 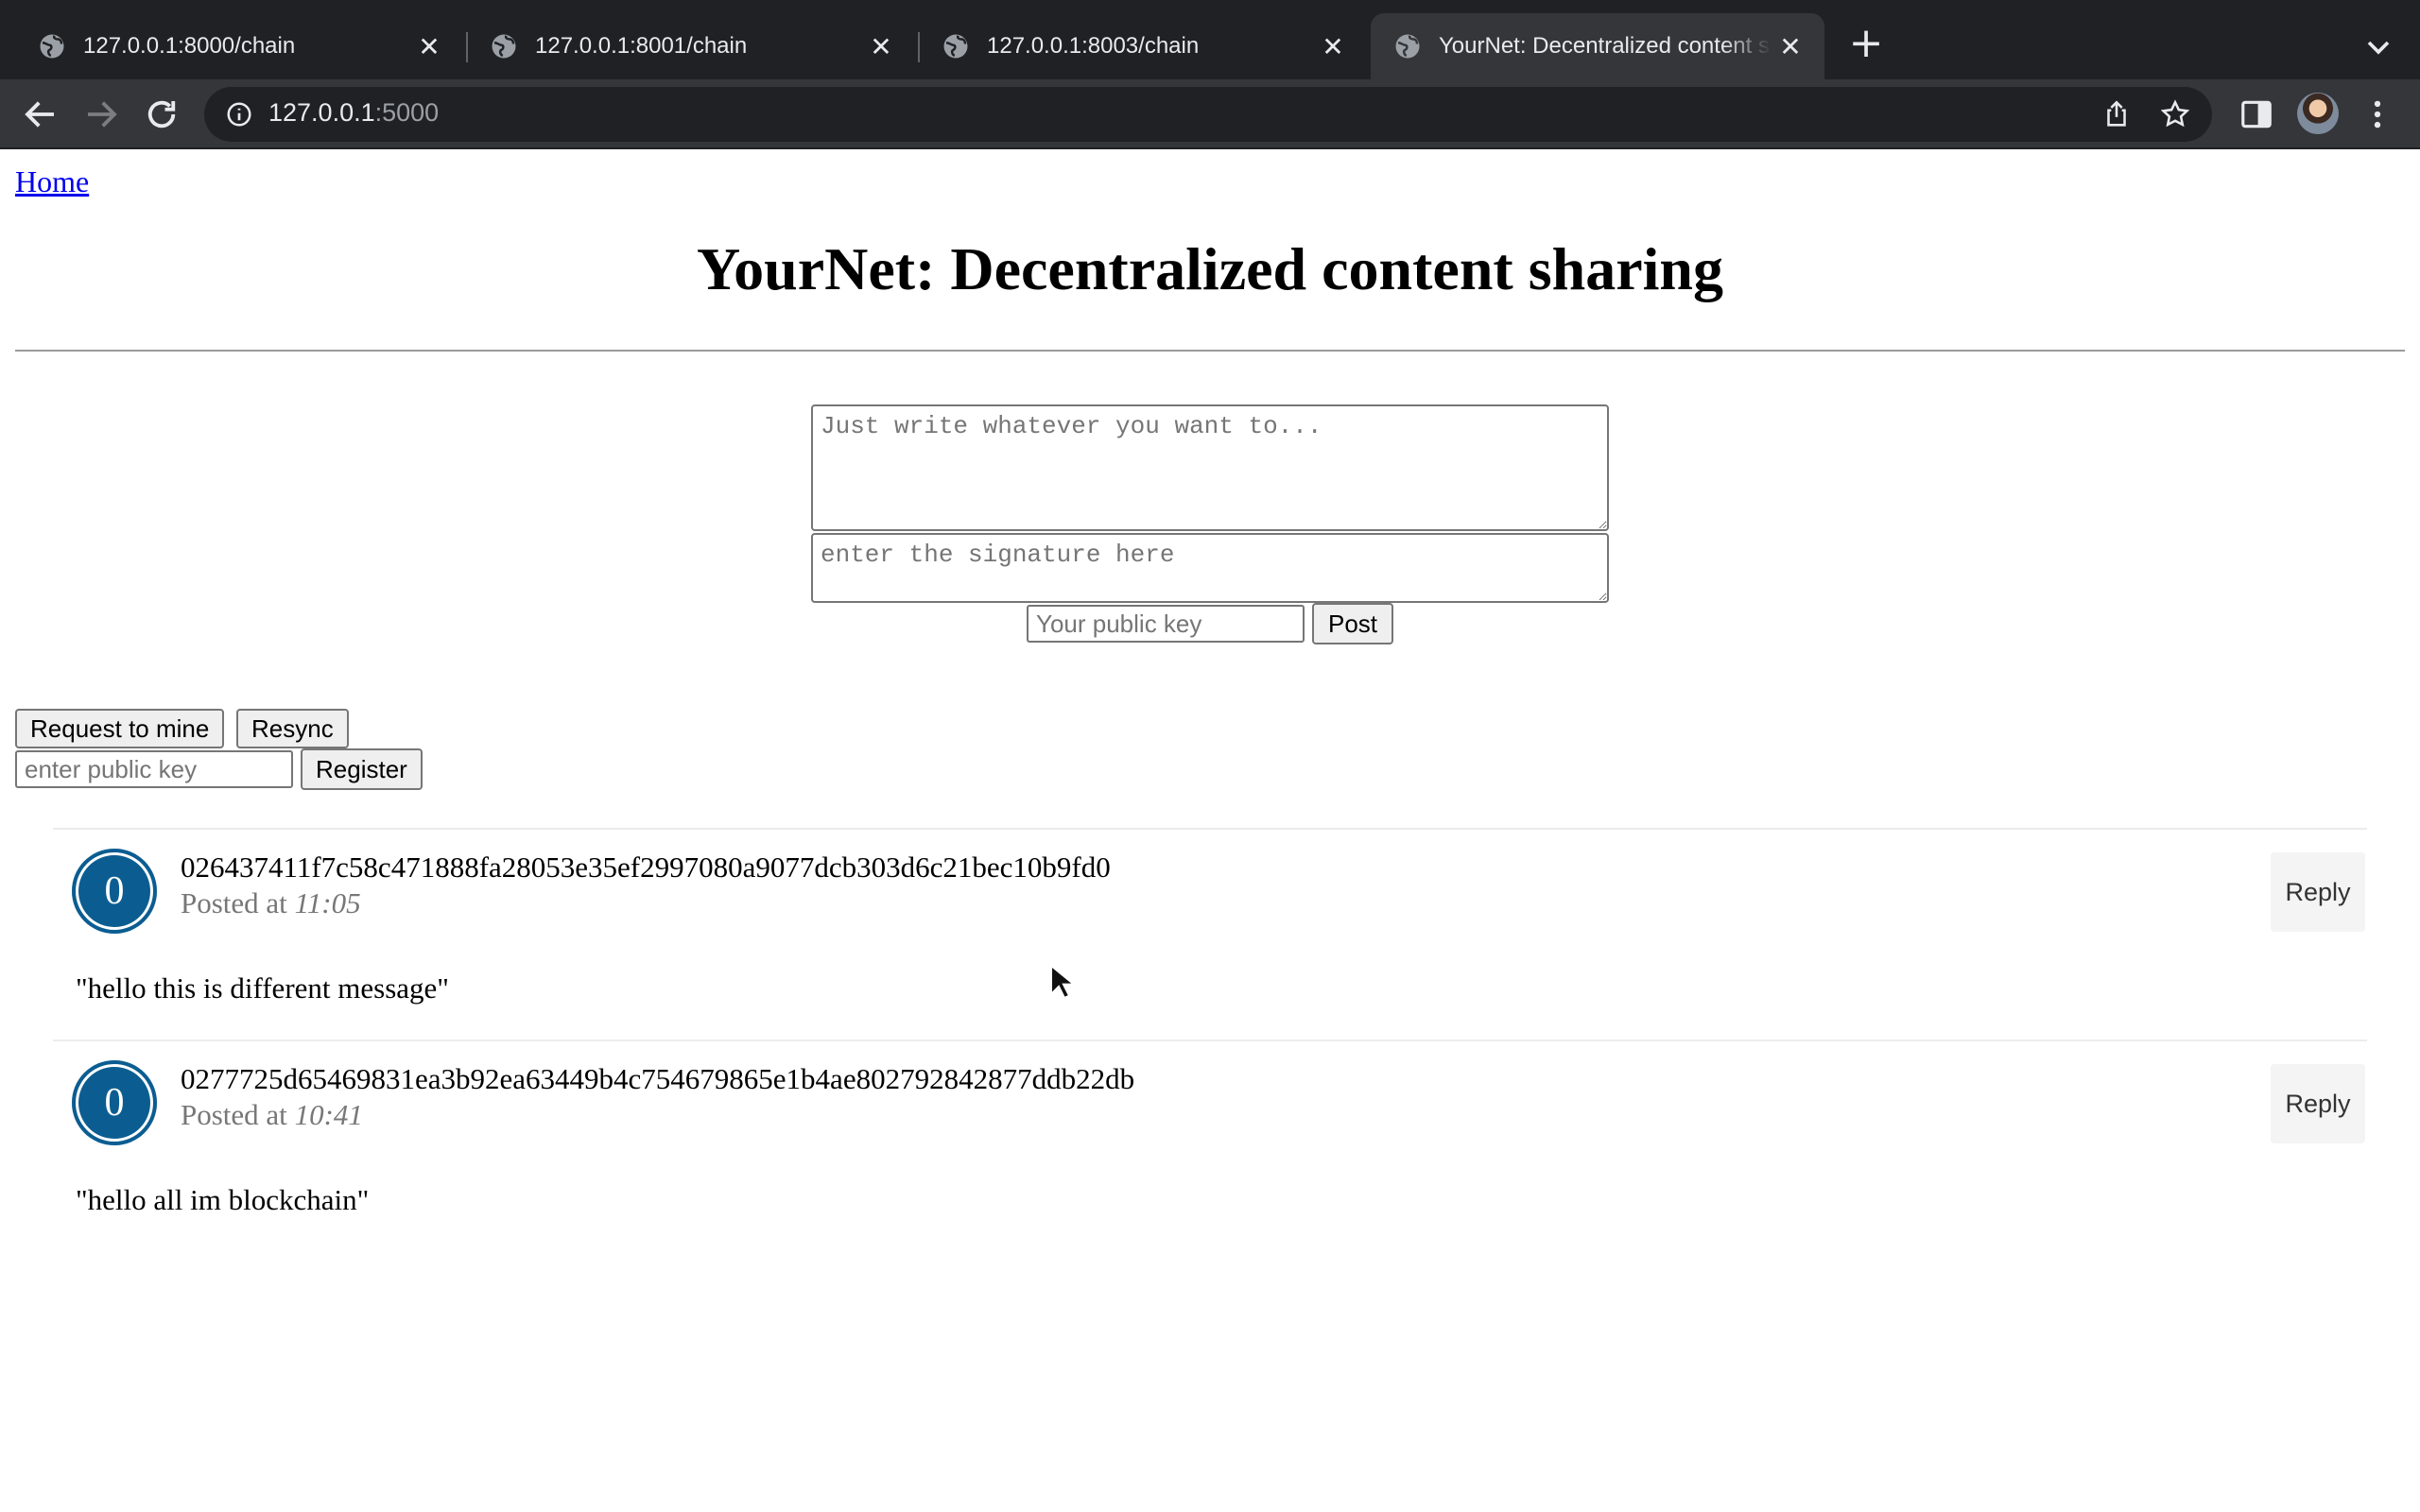 What do you see at coordinates (2256, 114) in the screenshot?
I see `side-panel-icon` at bounding box center [2256, 114].